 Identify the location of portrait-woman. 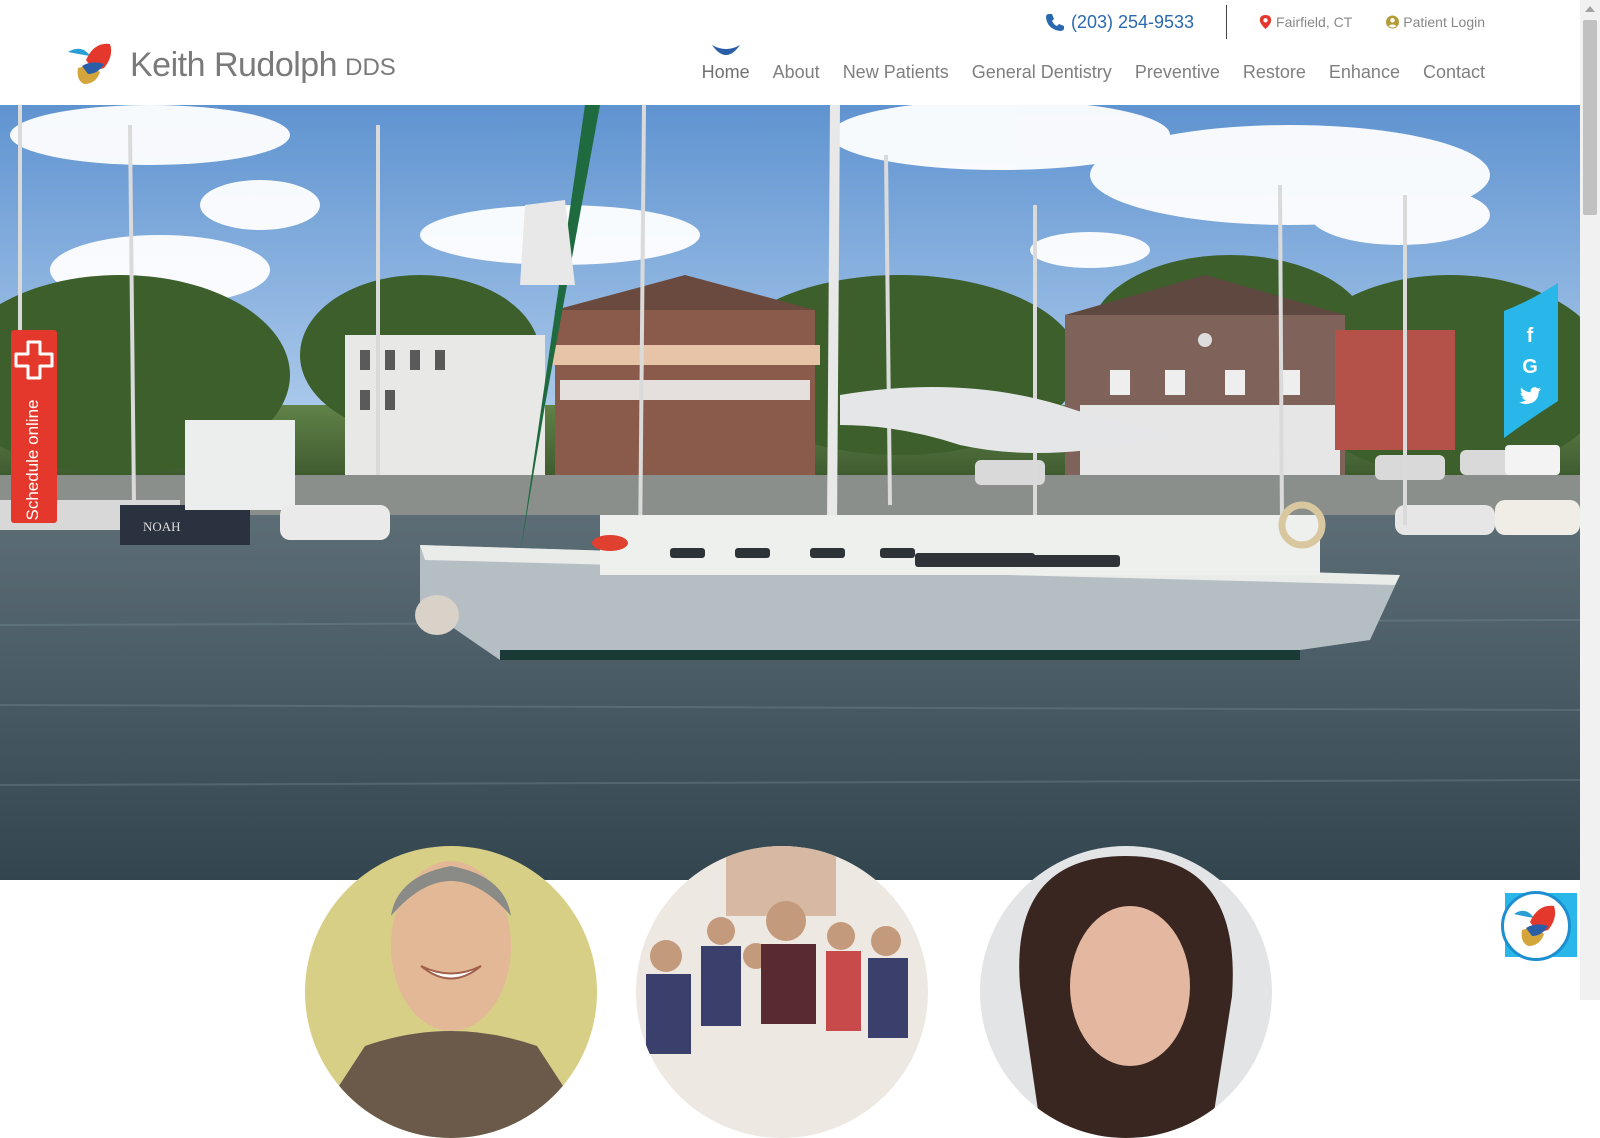
(1126, 992).